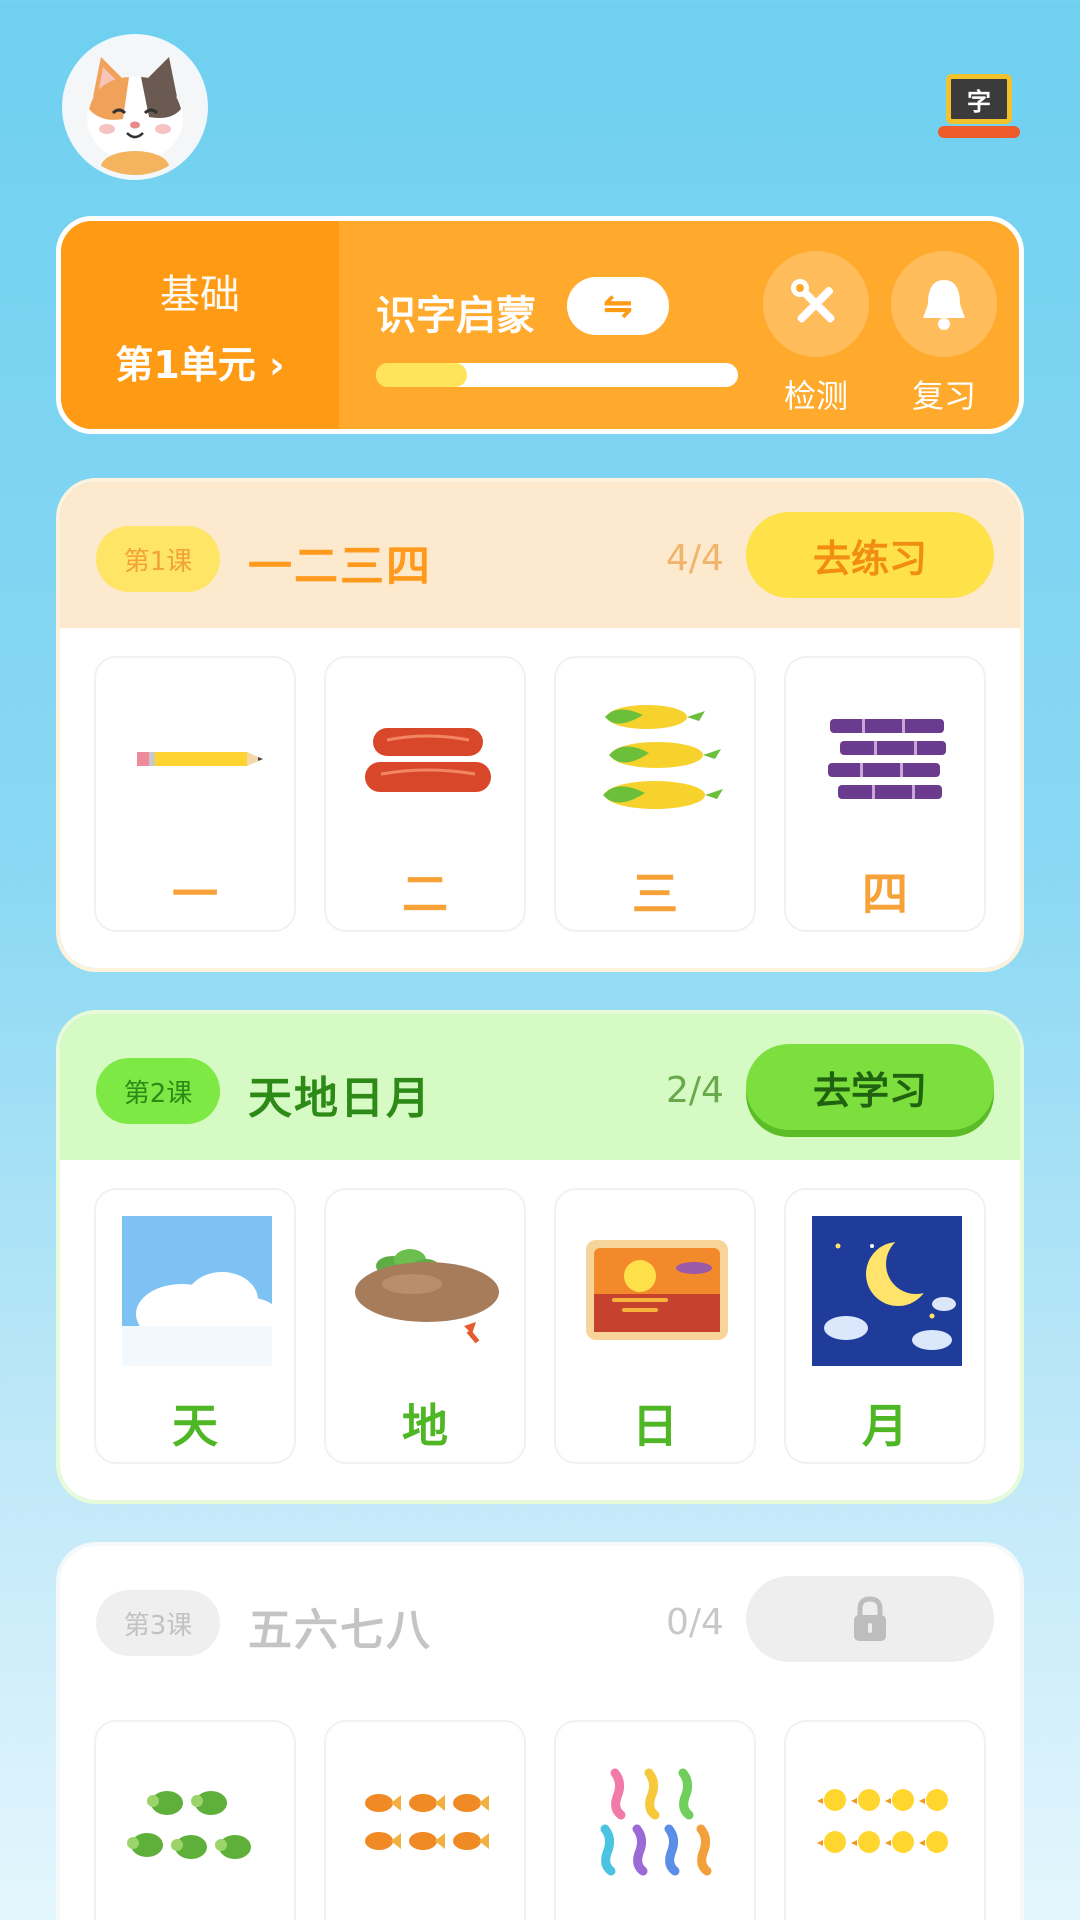 The image size is (1080, 1920). I want to click on turtles-icon, so click(197, 1823).